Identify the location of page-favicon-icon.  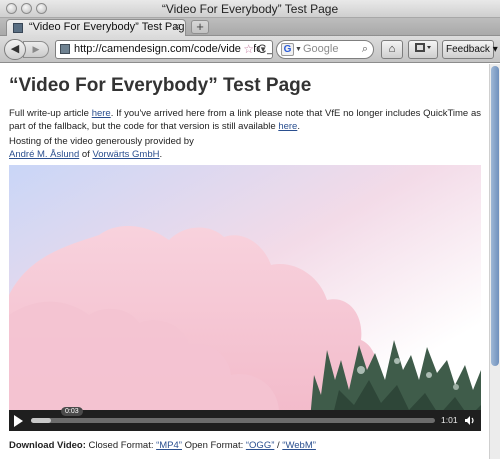
(18, 28).